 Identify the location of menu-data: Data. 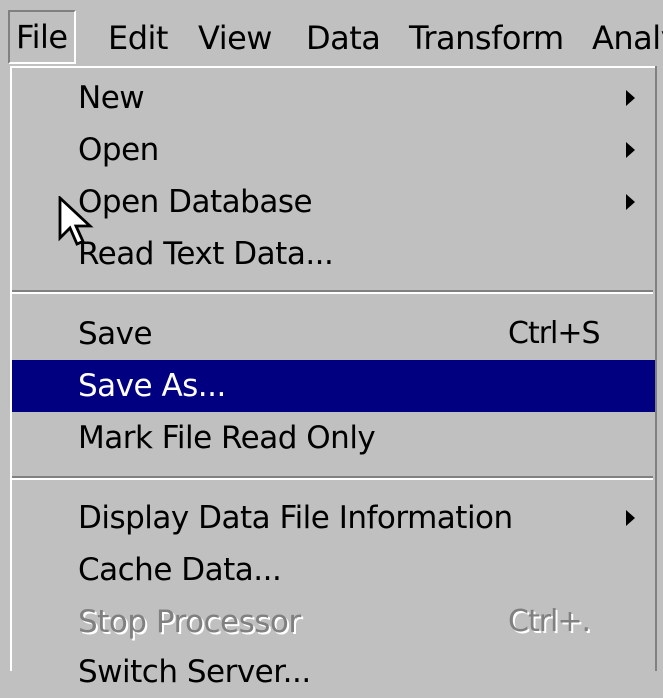
(343, 38).